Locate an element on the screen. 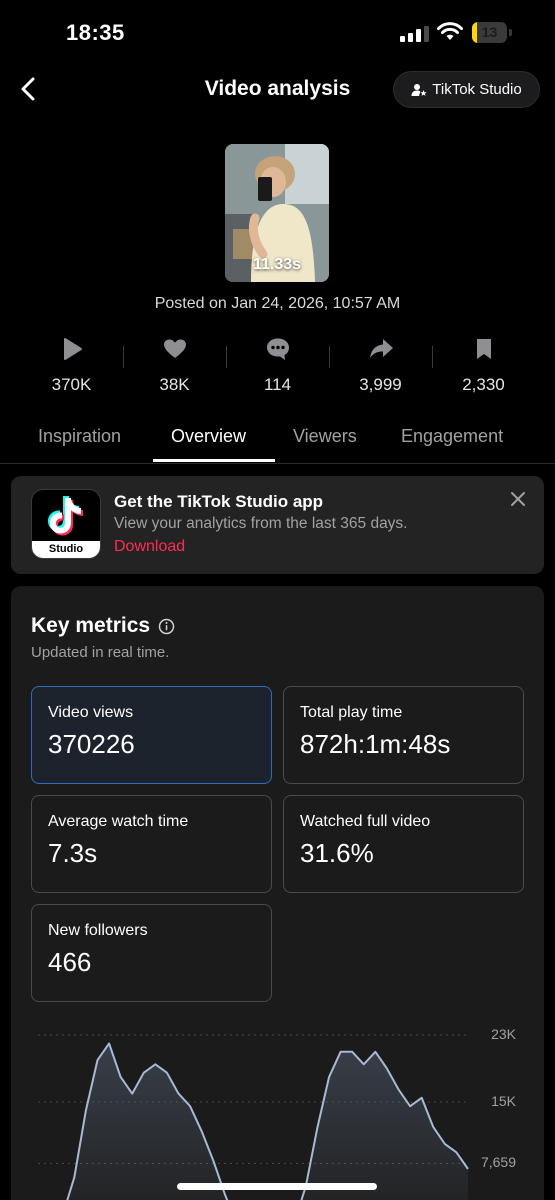  posted-date: Posted on Jan 24, 2026, 10:57 AM is located at coordinates (277, 303).